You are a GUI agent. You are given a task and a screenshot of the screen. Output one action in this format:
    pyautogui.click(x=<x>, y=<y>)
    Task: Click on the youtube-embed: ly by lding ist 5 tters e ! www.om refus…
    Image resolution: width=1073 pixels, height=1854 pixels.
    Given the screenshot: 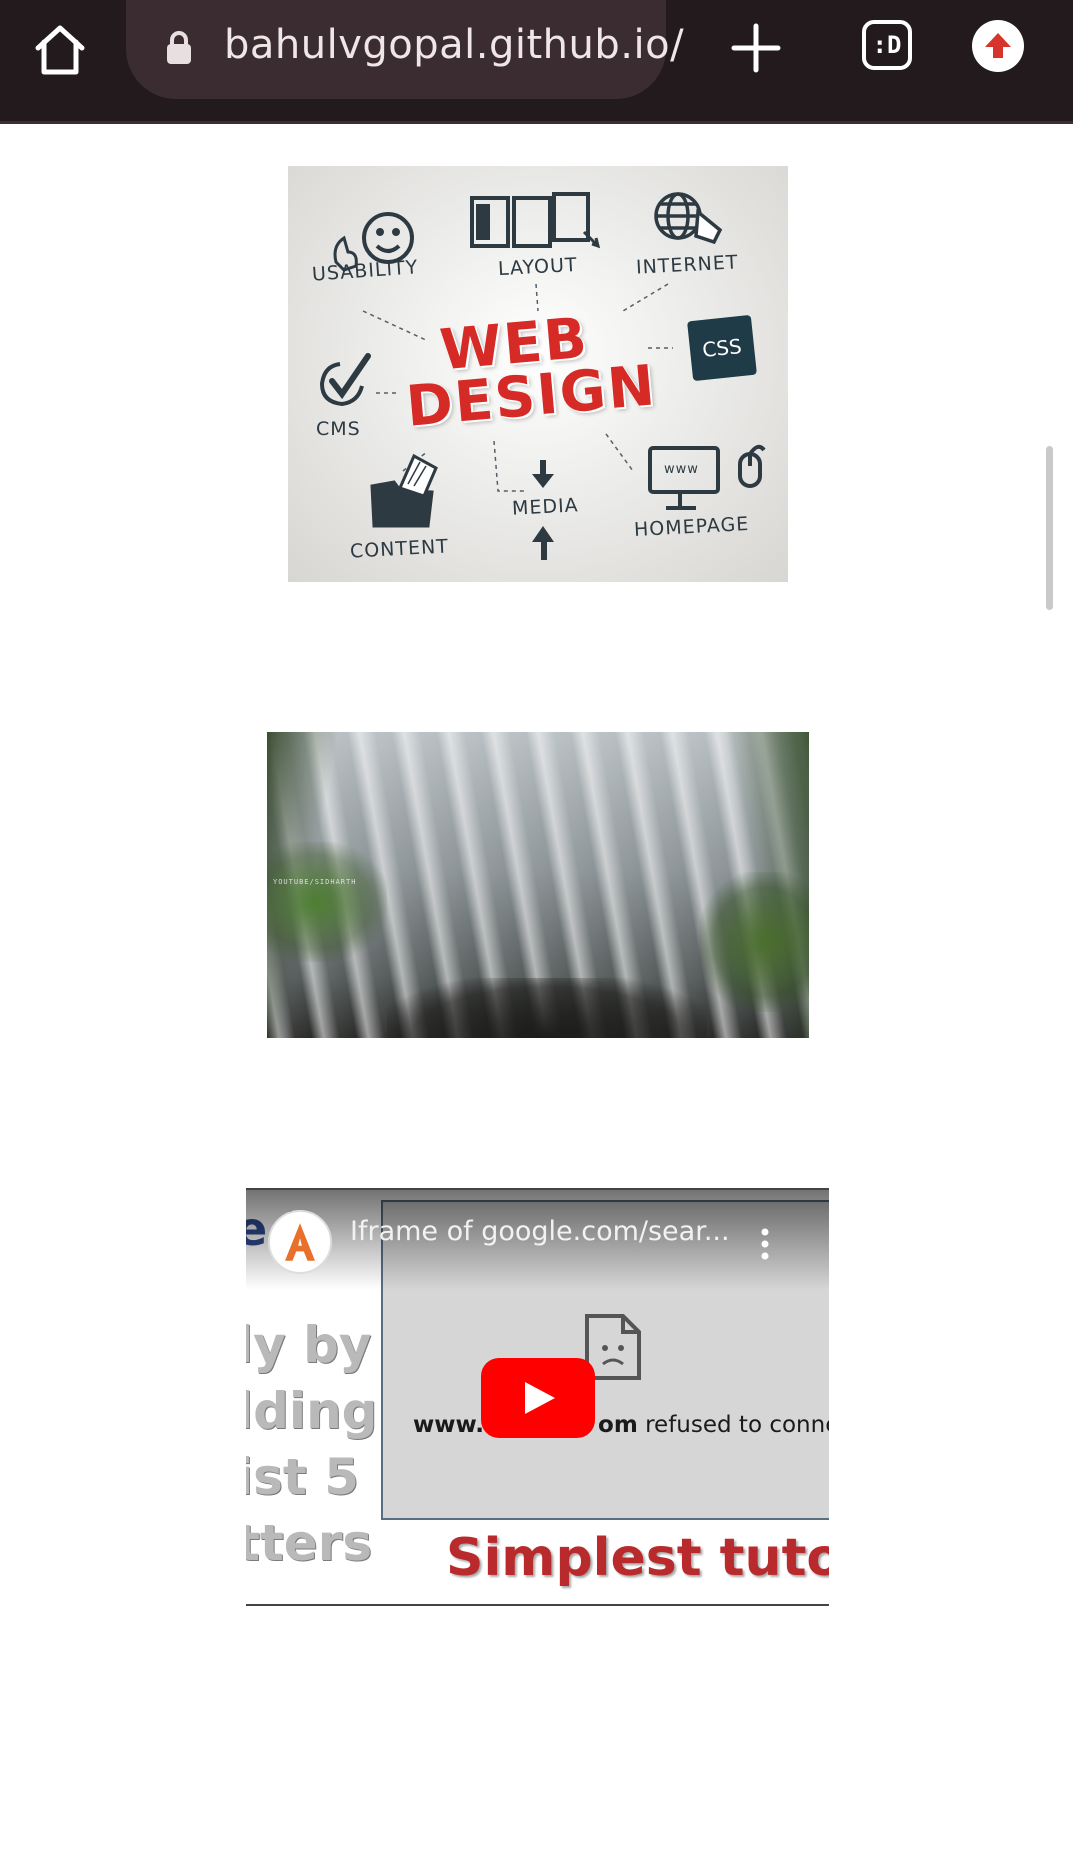 What is the action you would take?
    pyautogui.click(x=537, y=1397)
    